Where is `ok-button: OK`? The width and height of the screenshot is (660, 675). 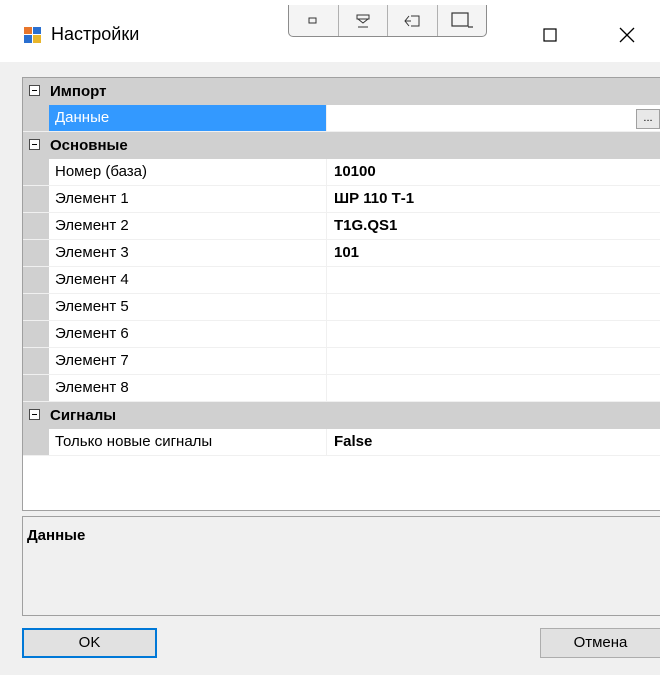
ok-button: OK is located at coordinates (89, 643).